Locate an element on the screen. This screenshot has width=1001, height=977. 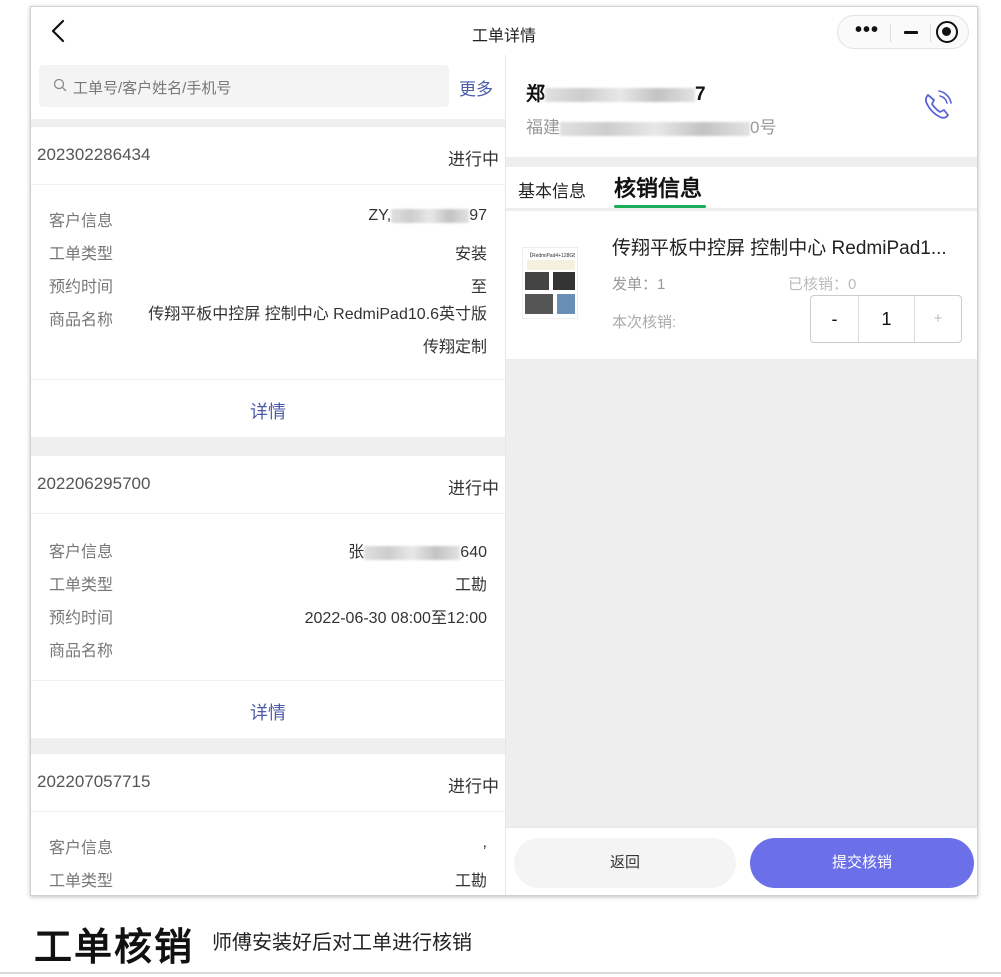
quantity-stepper: - 1 + is located at coordinates (886, 319).